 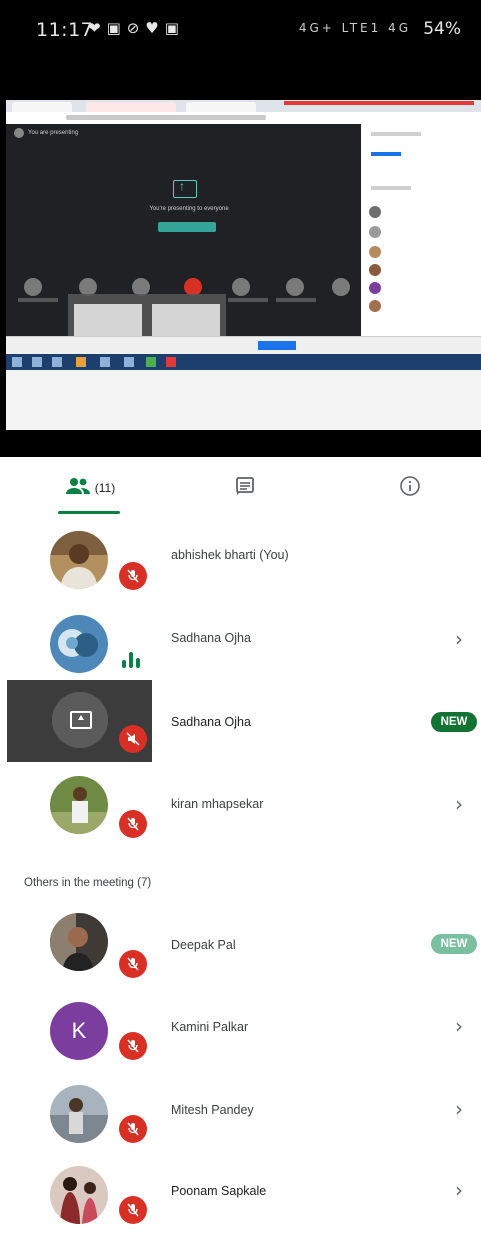 I want to click on muted-audio-icon, so click(x=133, y=739).